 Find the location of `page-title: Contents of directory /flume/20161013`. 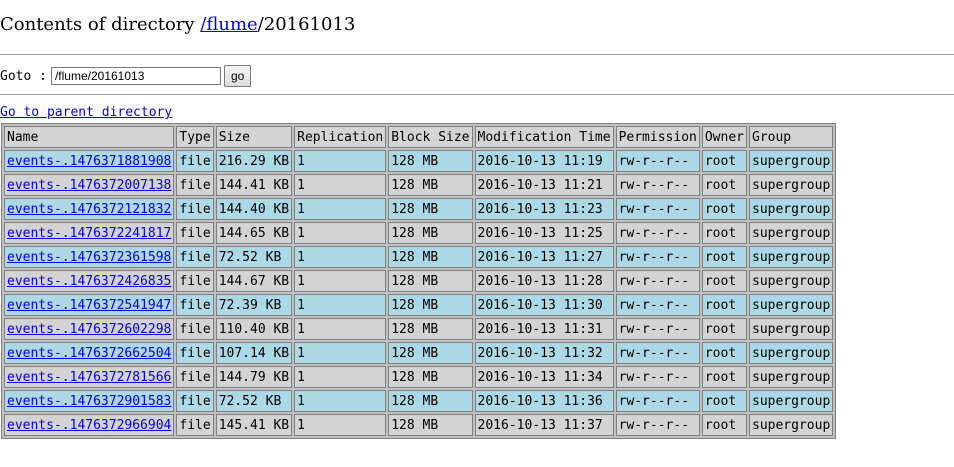

page-title: Contents of directory /flume/20161013 is located at coordinates (177, 24).